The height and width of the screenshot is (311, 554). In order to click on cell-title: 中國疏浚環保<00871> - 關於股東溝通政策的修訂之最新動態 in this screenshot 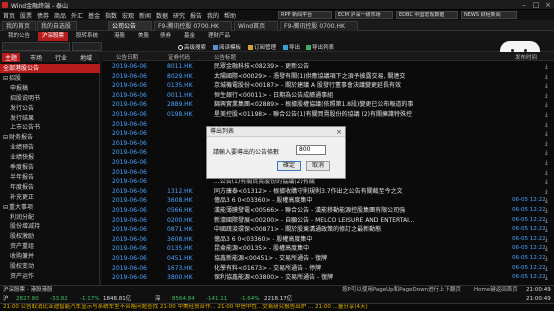, I will do `click(364, 229)`.